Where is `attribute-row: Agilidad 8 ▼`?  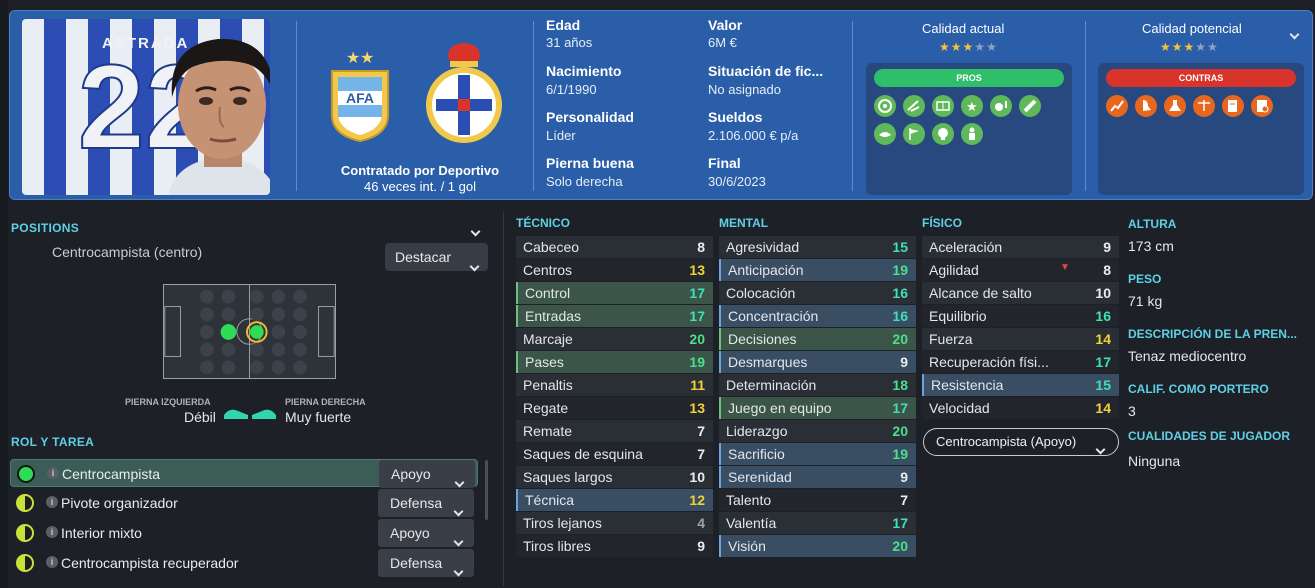
attribute-row: Agilidad 8 ▼ is located at coordinates (1020, 270).